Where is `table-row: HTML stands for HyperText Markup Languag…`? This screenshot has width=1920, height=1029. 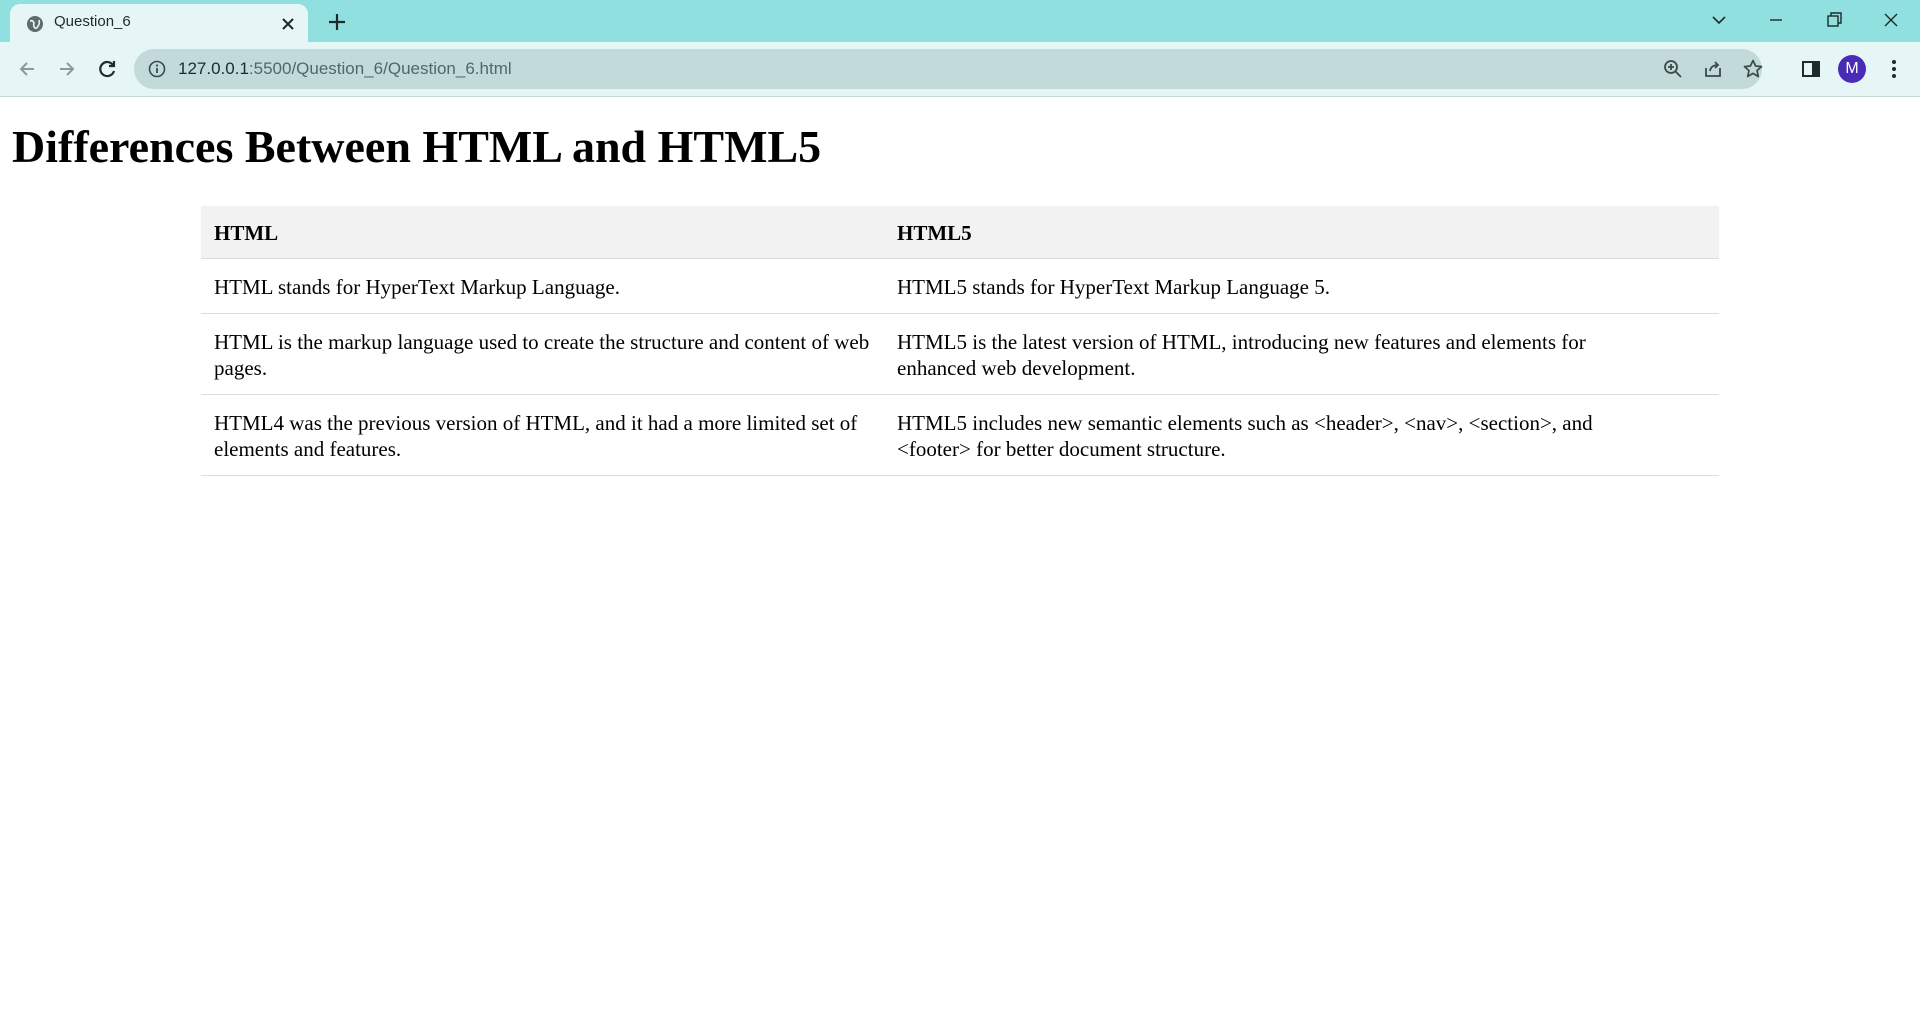
table-row: HTML stands for HyperText Markup Languag… is located at coordinates (960, 286).